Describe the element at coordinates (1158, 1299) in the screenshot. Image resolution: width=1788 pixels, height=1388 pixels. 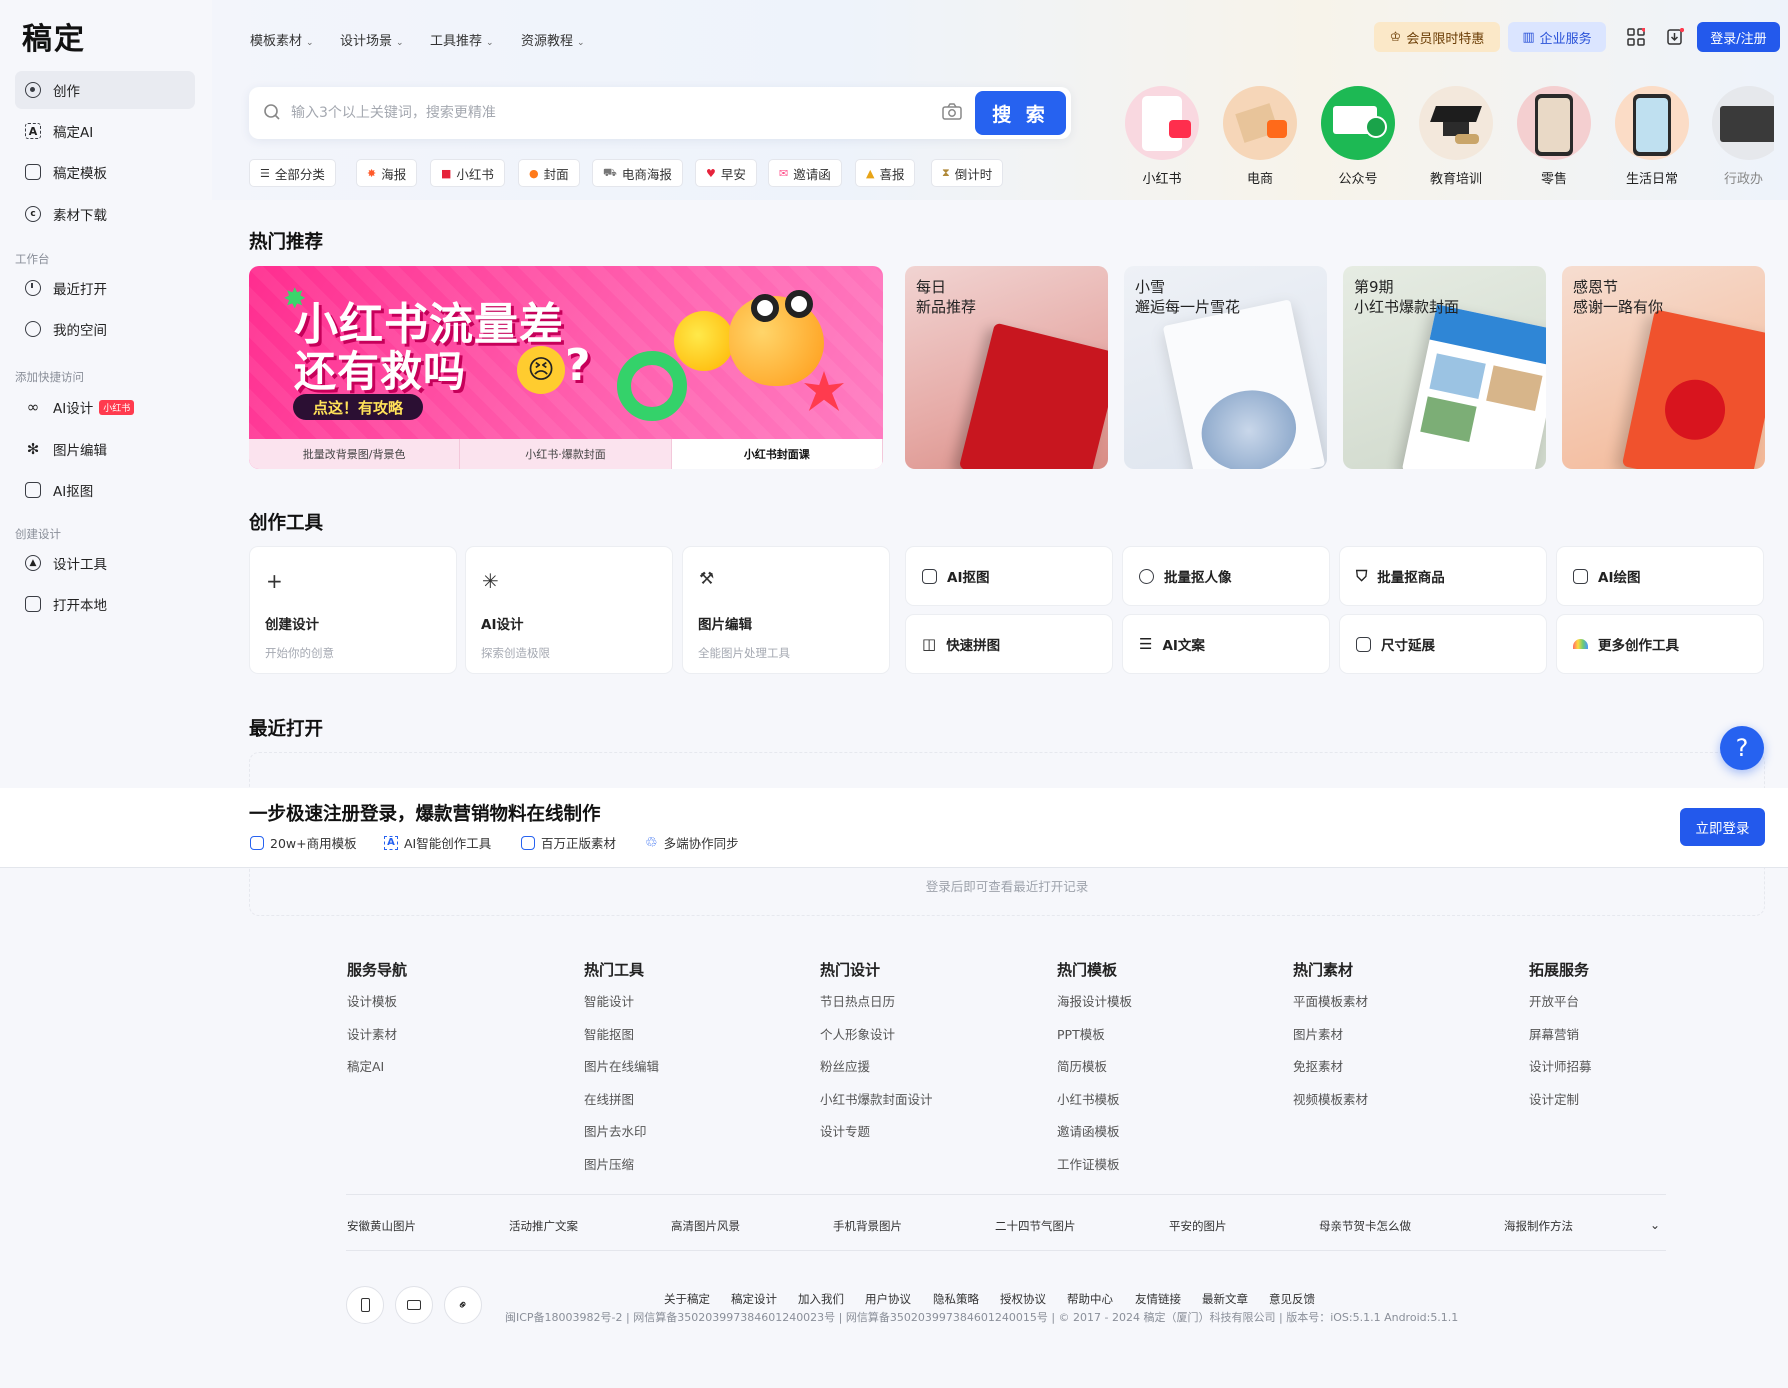
I see `footer-bottom-link: 友情链接` at that location.